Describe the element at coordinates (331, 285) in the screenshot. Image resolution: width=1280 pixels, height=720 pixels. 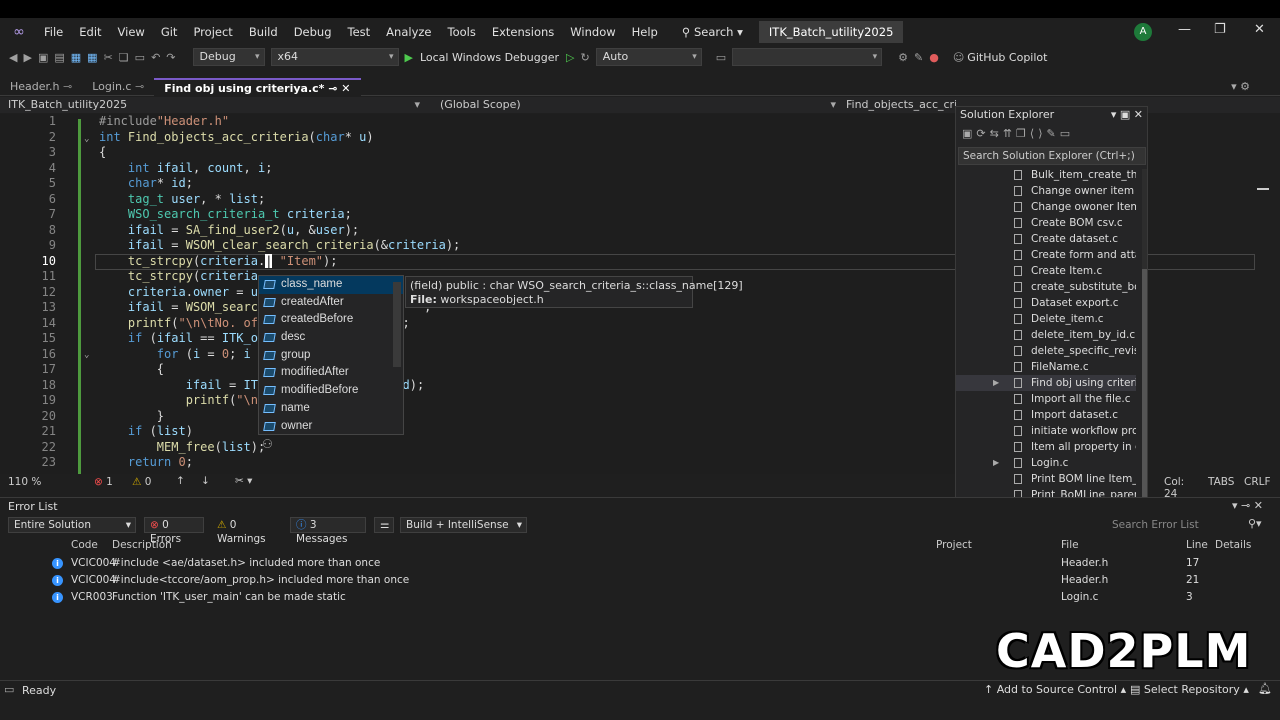
I see `autocomplete-item: class_name` at that location.